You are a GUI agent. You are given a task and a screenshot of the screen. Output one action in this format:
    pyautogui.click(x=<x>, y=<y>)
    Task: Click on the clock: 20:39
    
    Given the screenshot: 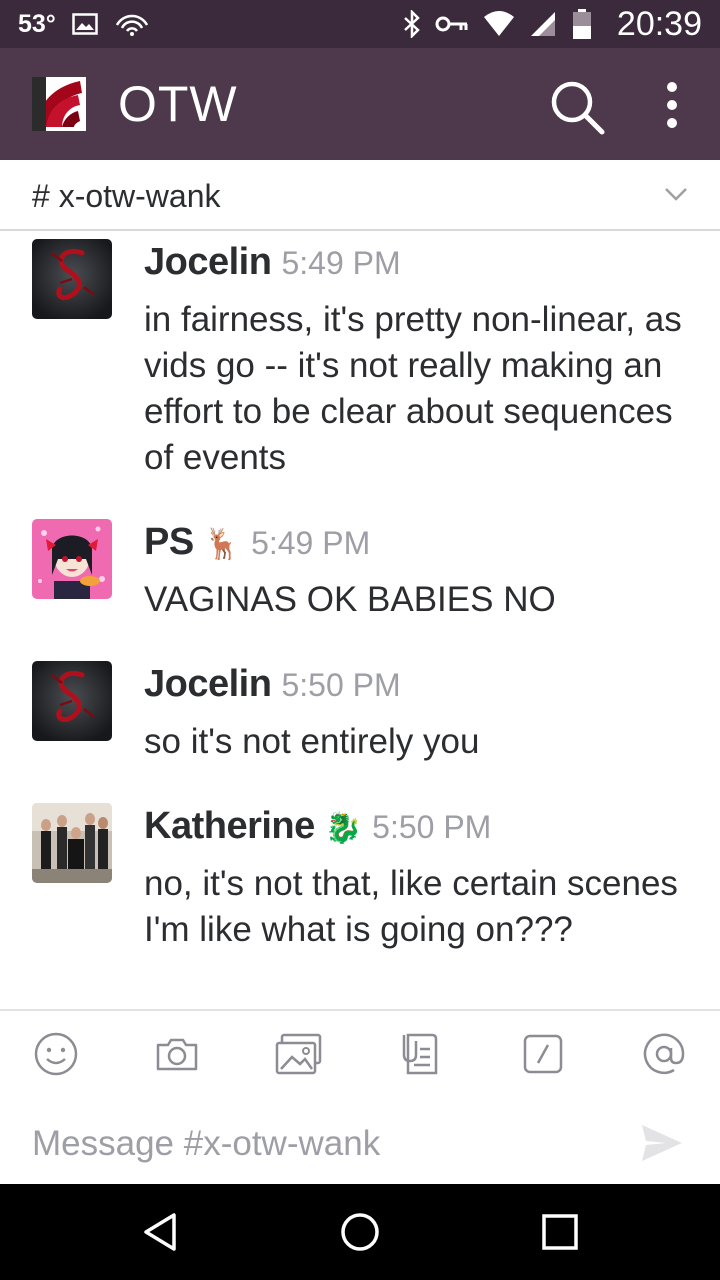 What is the action you would take?
    pyautogui.click(x=659, y=23)
    